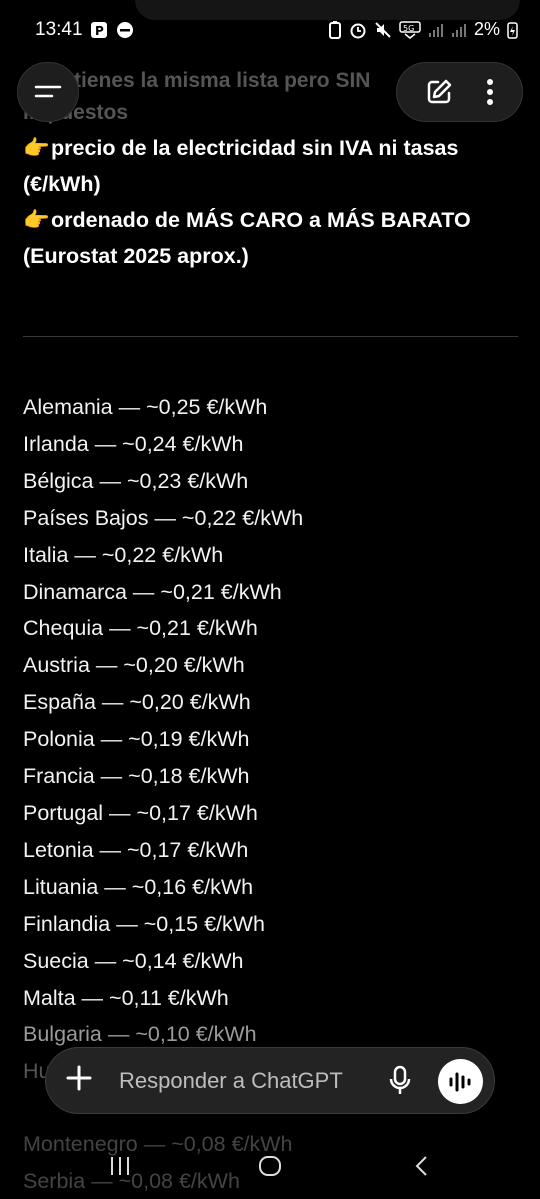 This screenshot has height=1199, width=540. What do you see at coordinates (136, 849) in the screenshot?
I see `list-item: Letonia — ~0,17 €/kWh` at bounding box center [136, 849].